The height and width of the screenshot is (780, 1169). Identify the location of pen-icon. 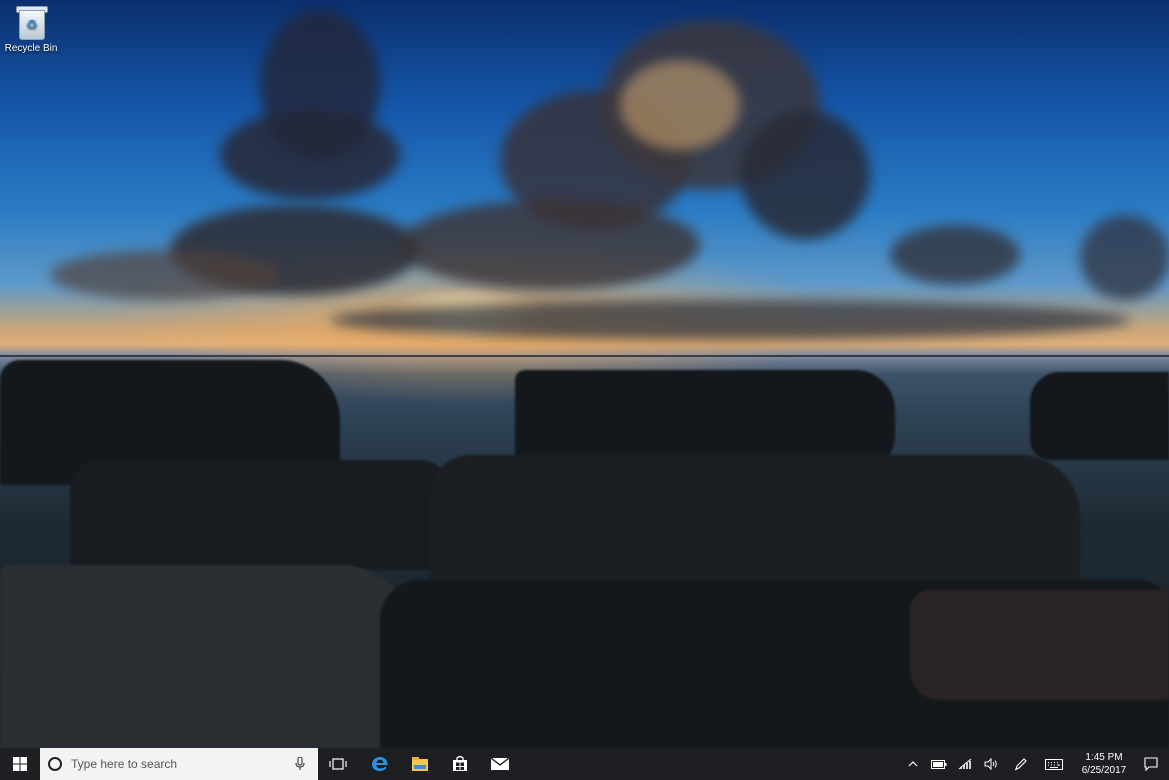
(1020, 764).